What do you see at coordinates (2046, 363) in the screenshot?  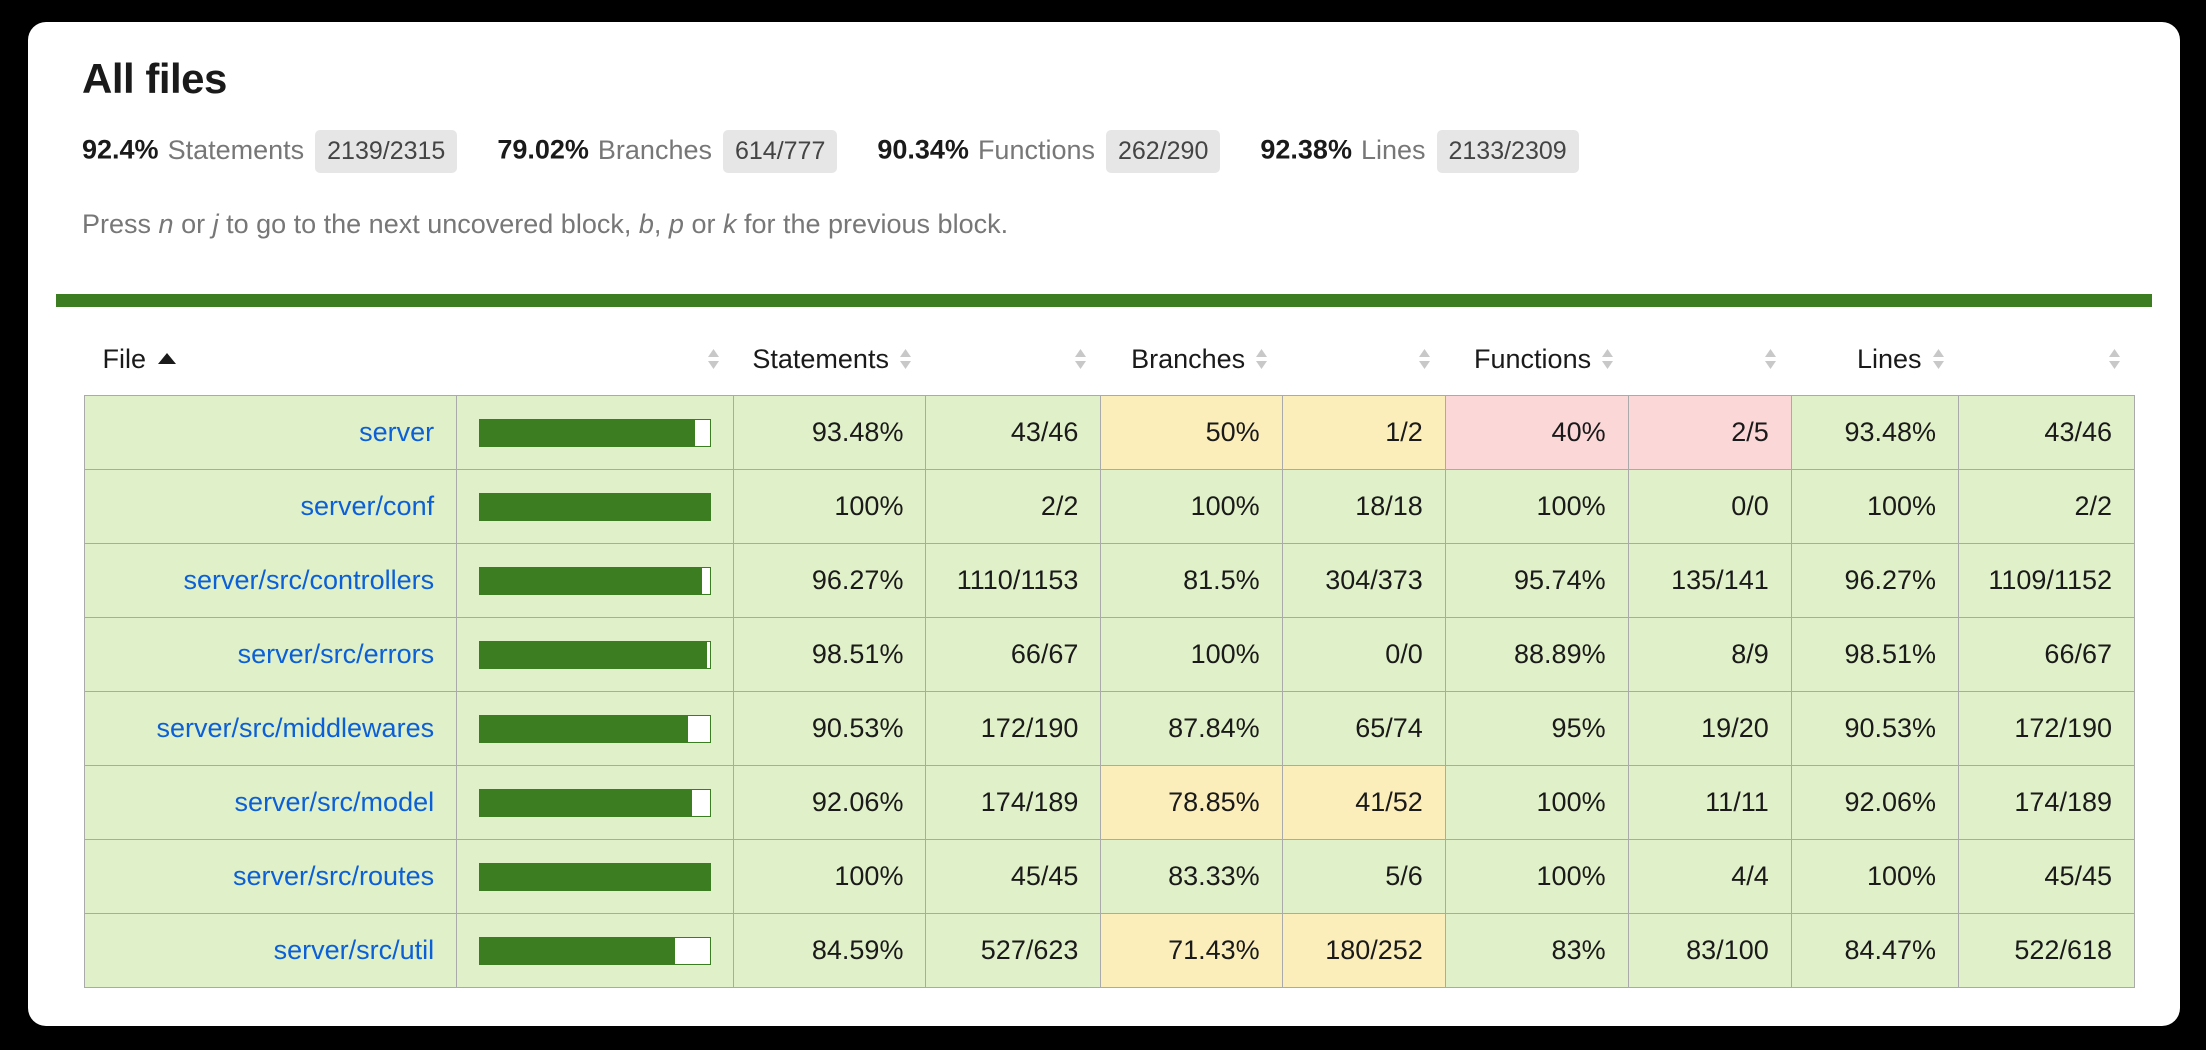 I see `column-header-lines-abs` at bounding box center [2046, 363].